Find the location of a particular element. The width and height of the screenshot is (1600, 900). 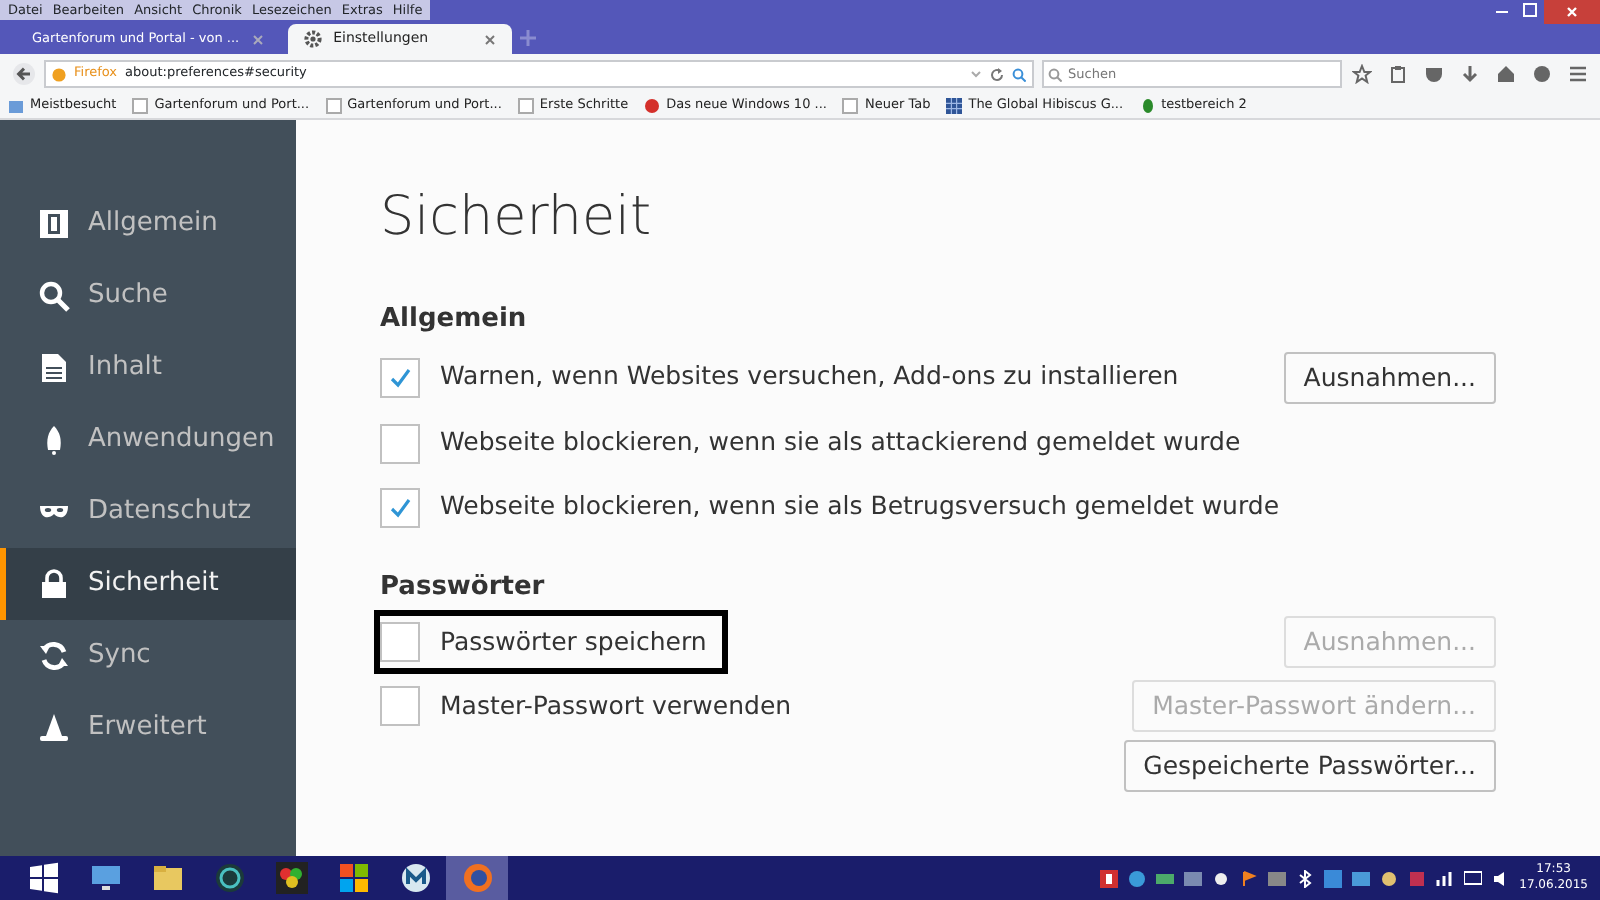

signal-icon is located at coordinates (1444, 878).